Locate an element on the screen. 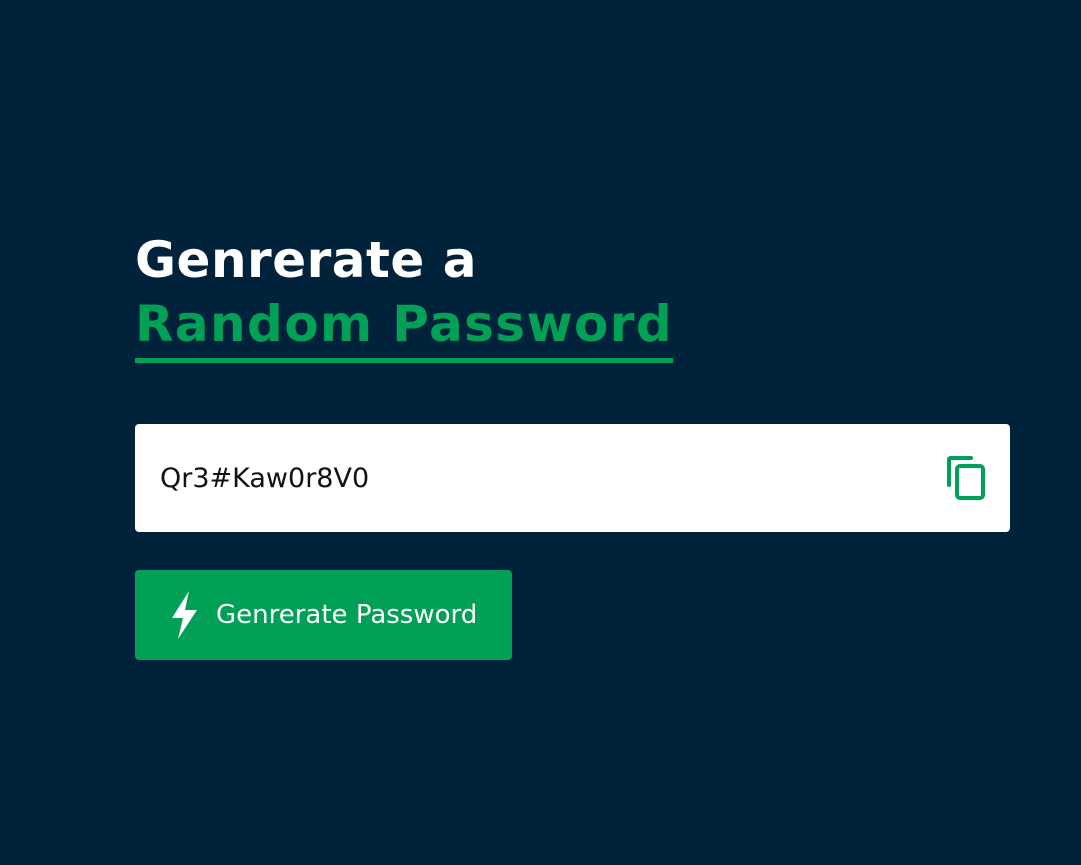 This screenshot has height=865, width=1081. generate-button-label: Genrerate Password is located at coordinates (347, 615).